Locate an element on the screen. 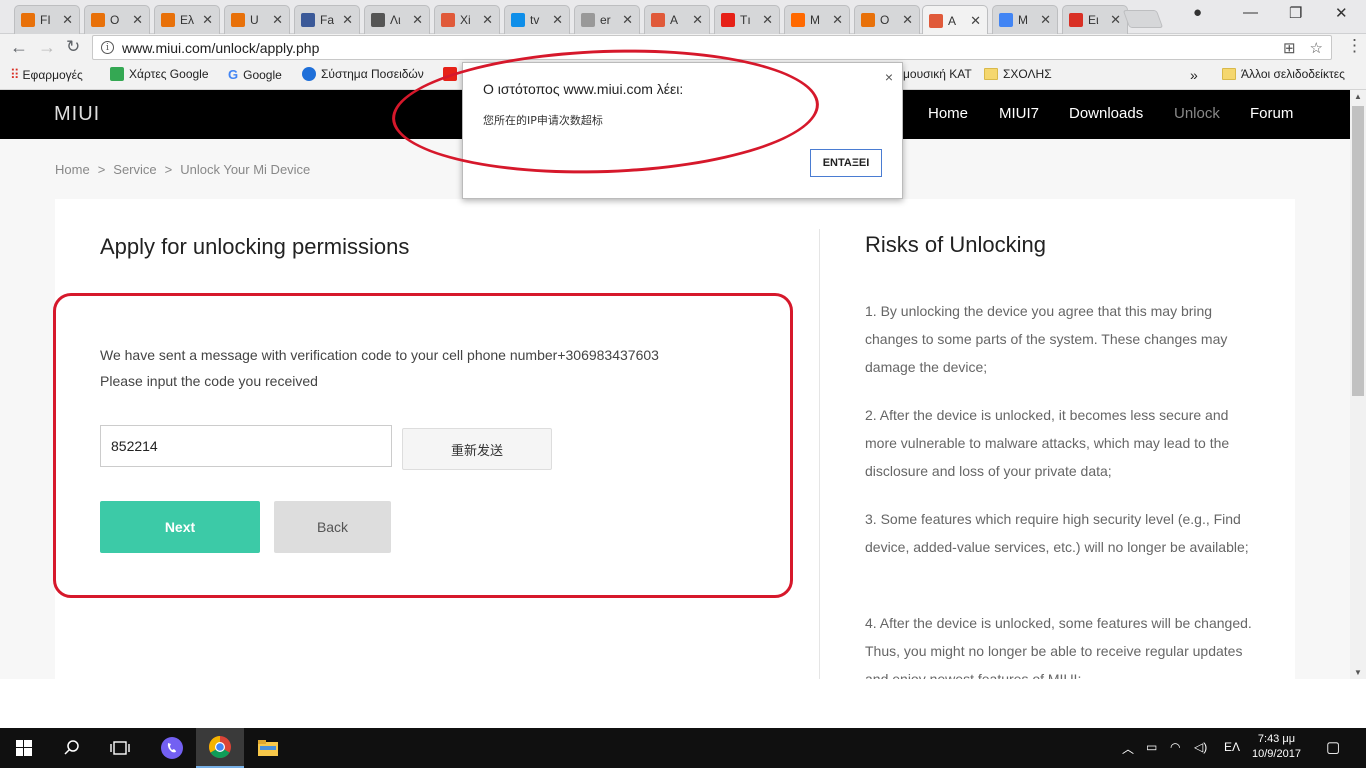  nav-downloads: Downloads is located at coordinates (1106, 113).